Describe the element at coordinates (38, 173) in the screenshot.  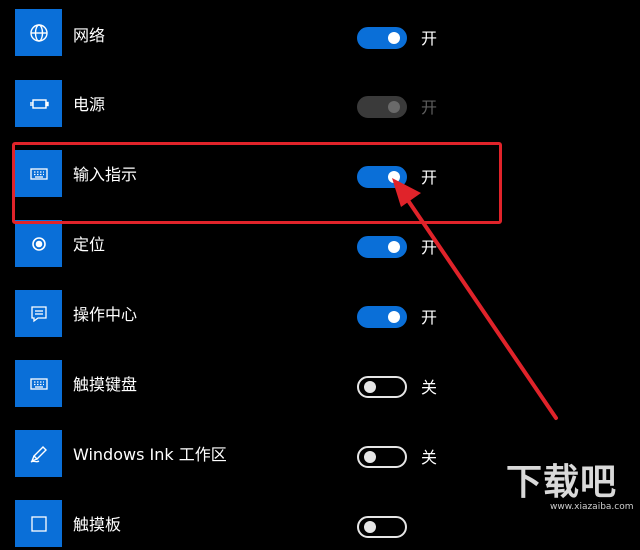
I see `keyboard-icon` at that location.